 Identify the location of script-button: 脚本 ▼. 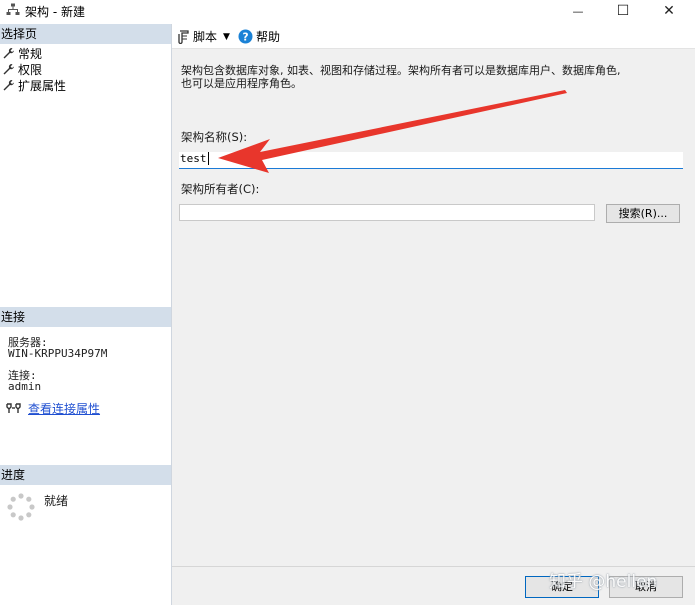
(203, 36).